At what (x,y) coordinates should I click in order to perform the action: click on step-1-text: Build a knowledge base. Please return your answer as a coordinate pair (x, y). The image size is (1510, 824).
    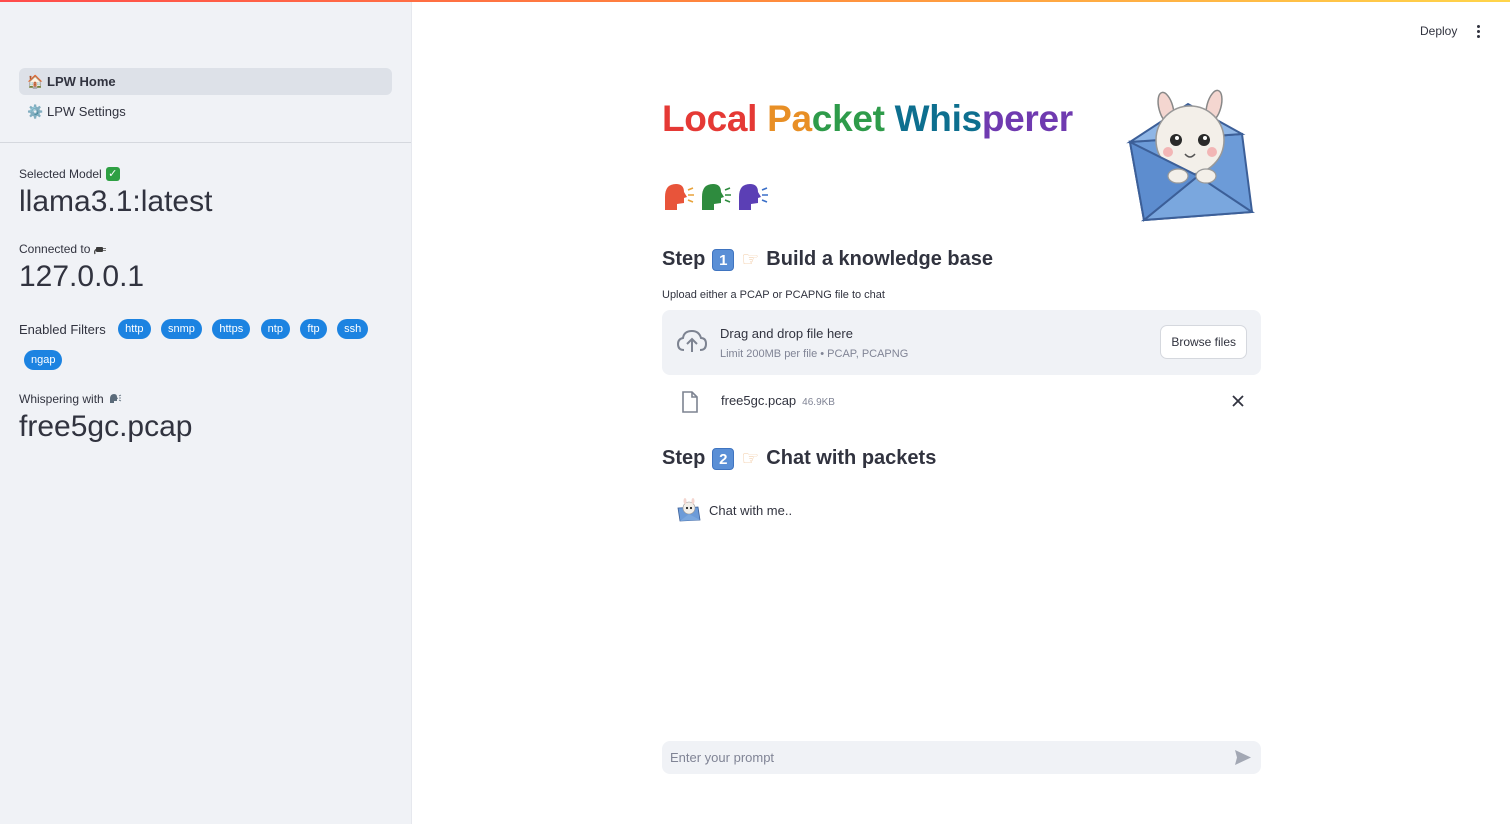
    Looking at the image, I should click on (879, 259).